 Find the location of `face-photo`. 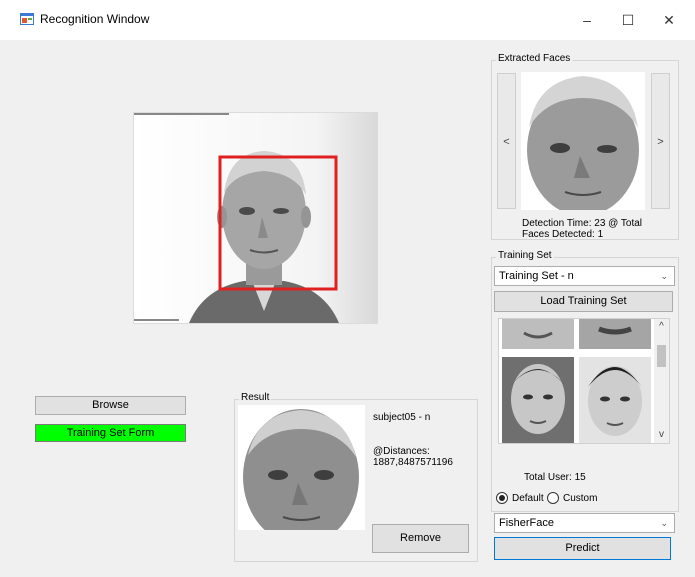

face-photo is located at coordinates (255, 218).